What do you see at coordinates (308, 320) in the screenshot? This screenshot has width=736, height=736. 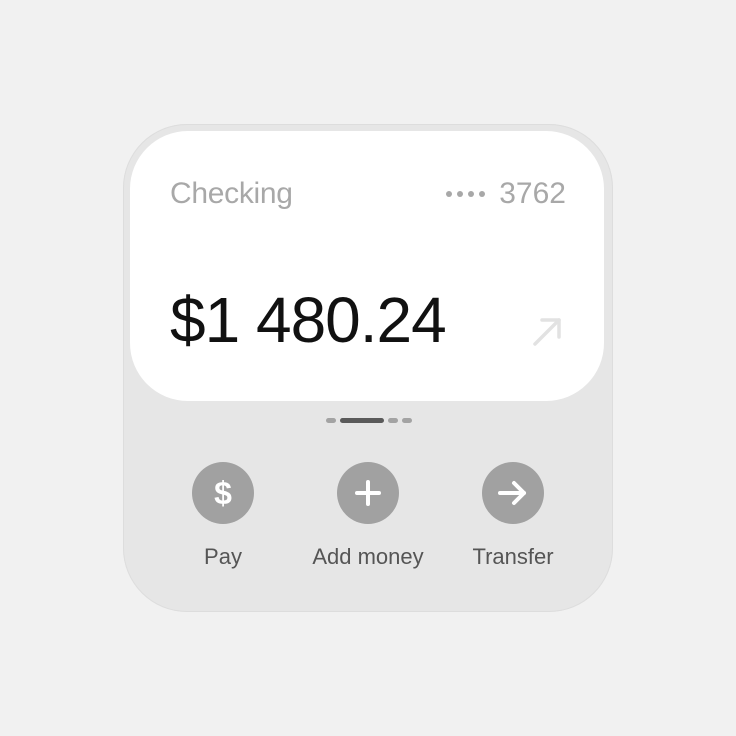 I see `account-balance: $1 480.24` at bounding box center [308, 320].